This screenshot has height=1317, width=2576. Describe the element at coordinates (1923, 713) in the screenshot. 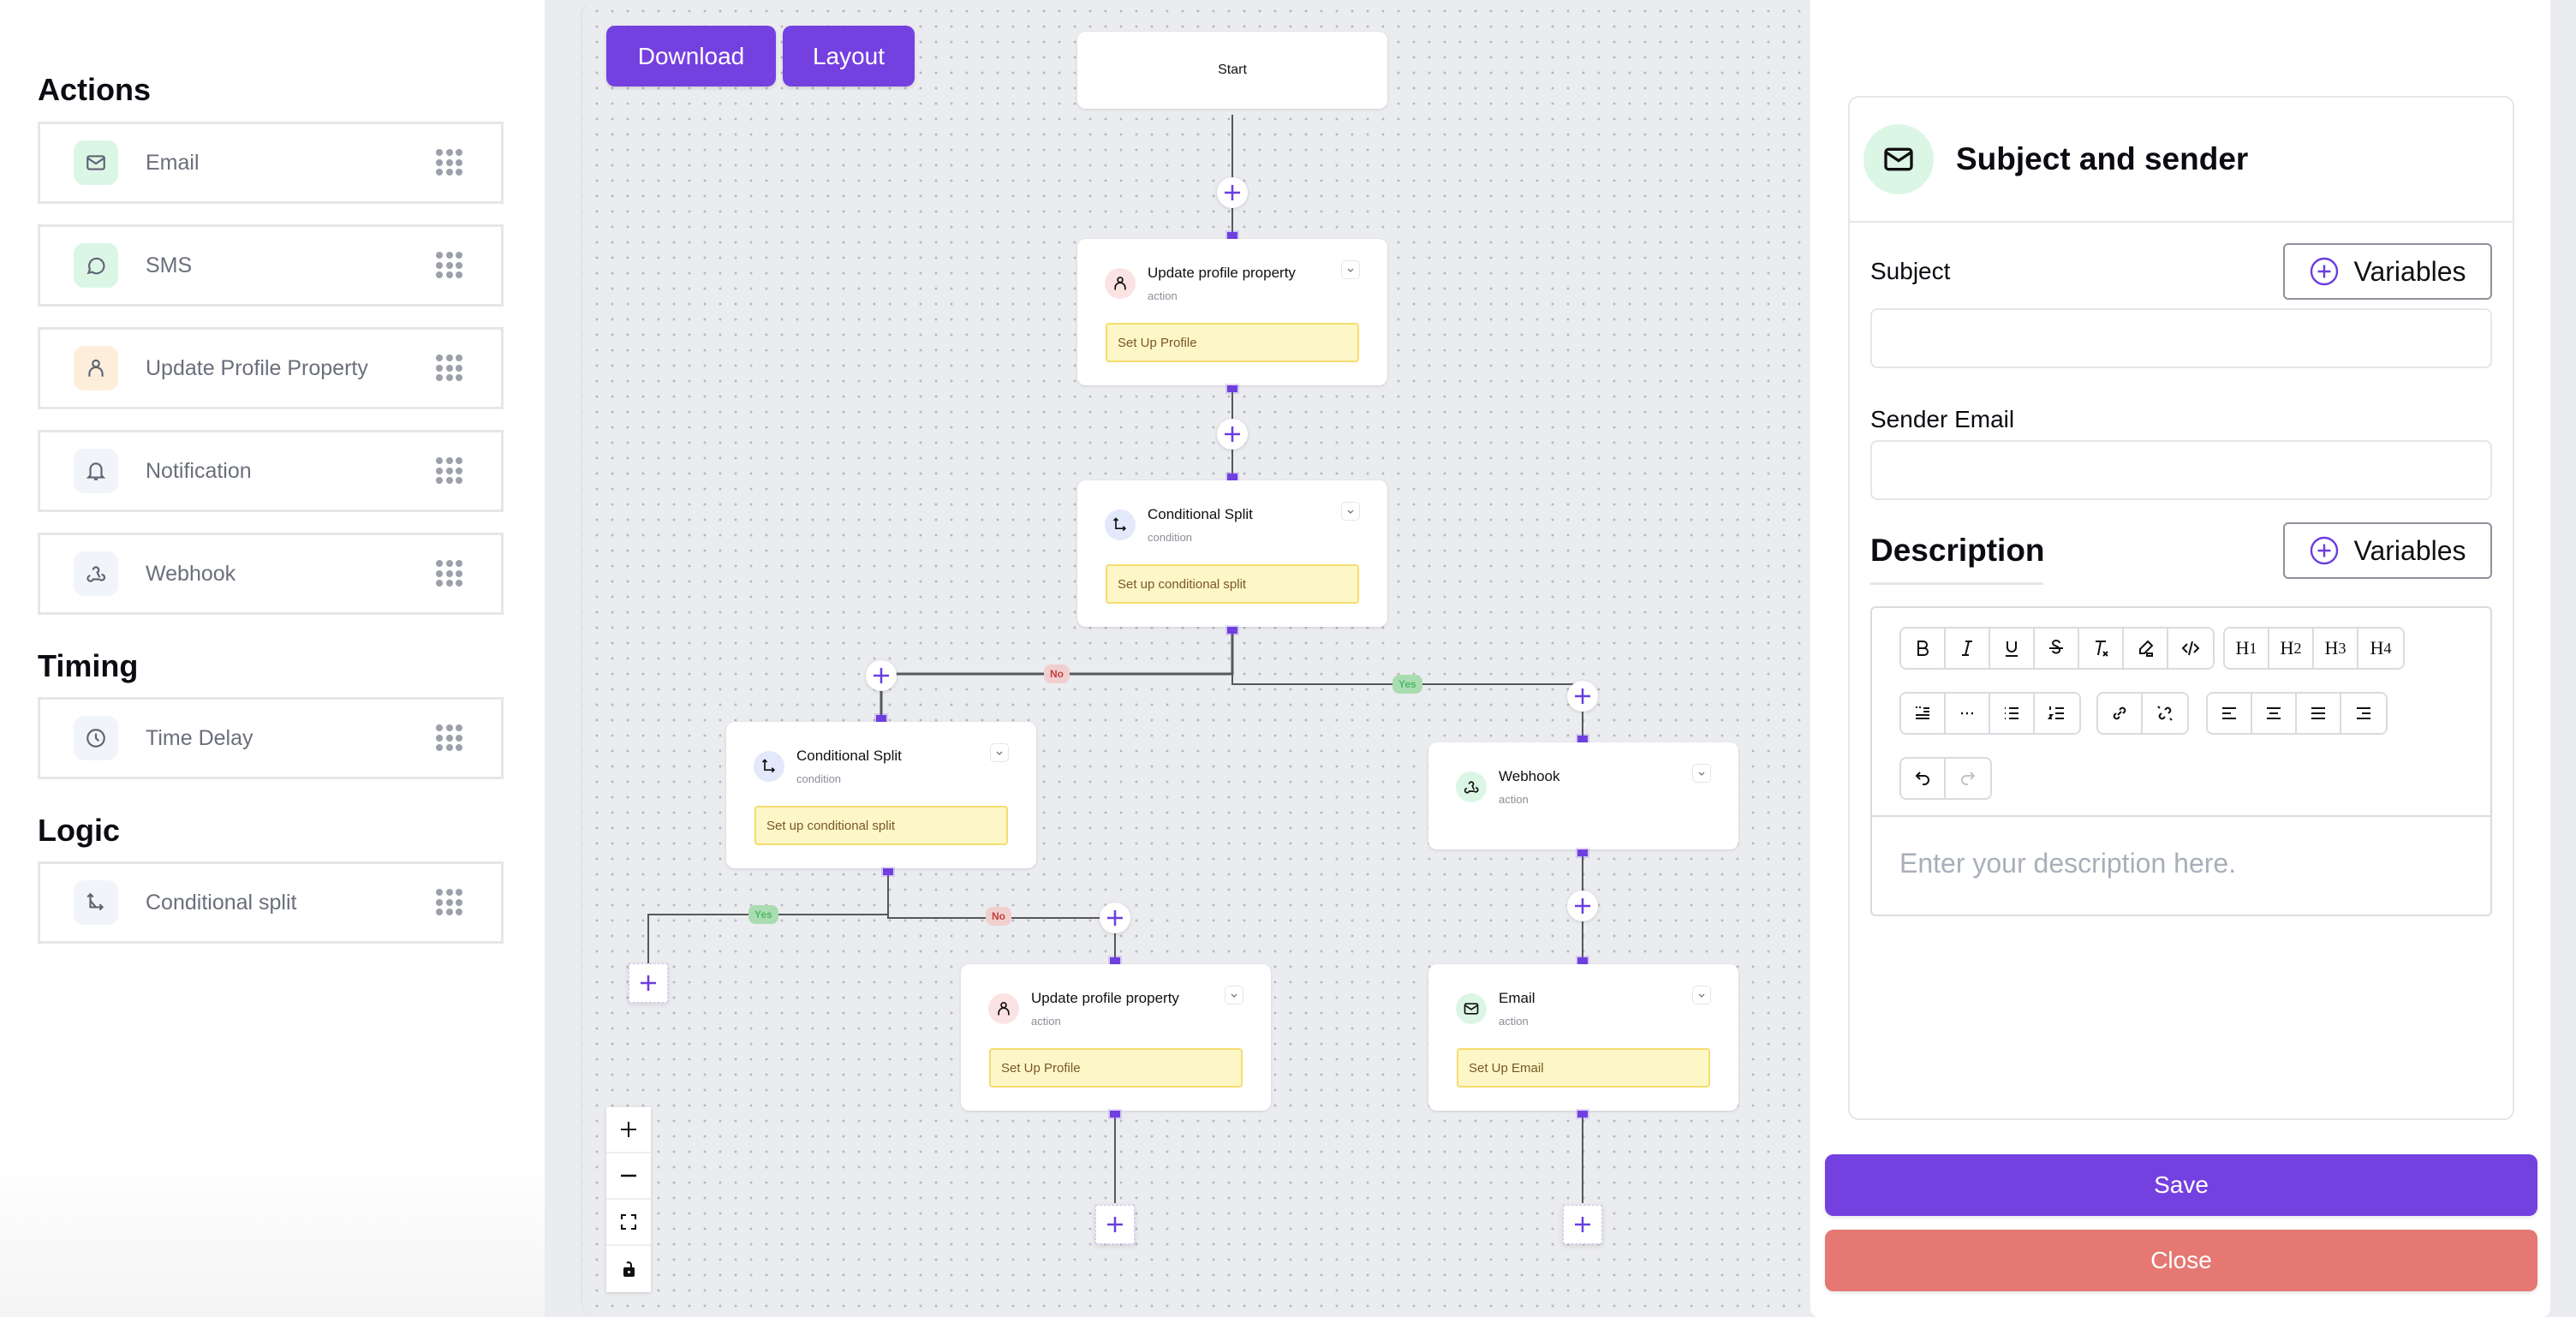

I see `blockquote-button` at that location.